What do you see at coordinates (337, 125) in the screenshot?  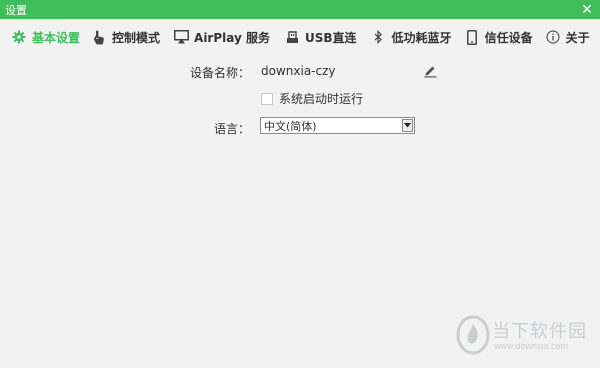 I see `language-select: 中文(简体)` at bounding box center [337, 125].